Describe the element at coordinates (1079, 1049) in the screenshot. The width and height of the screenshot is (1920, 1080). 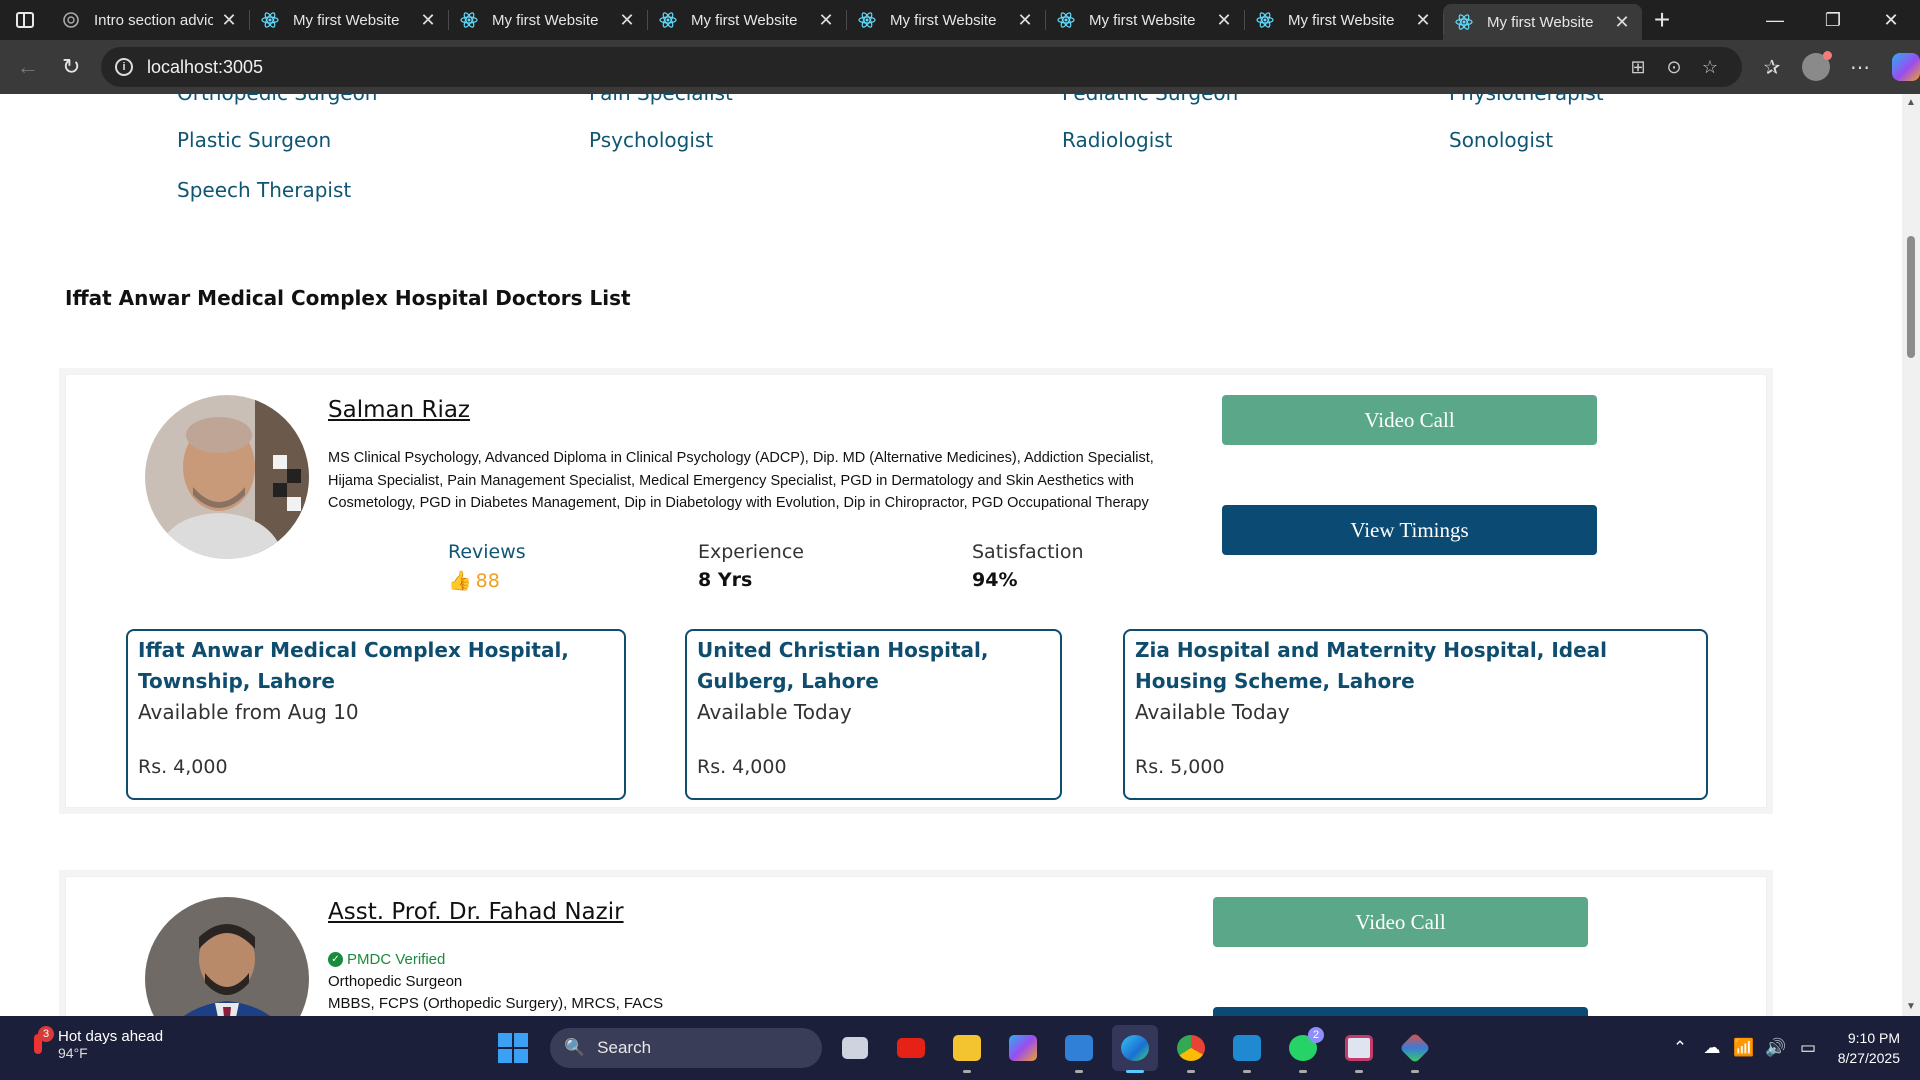
I see `microsoft-store-icon` at that location.